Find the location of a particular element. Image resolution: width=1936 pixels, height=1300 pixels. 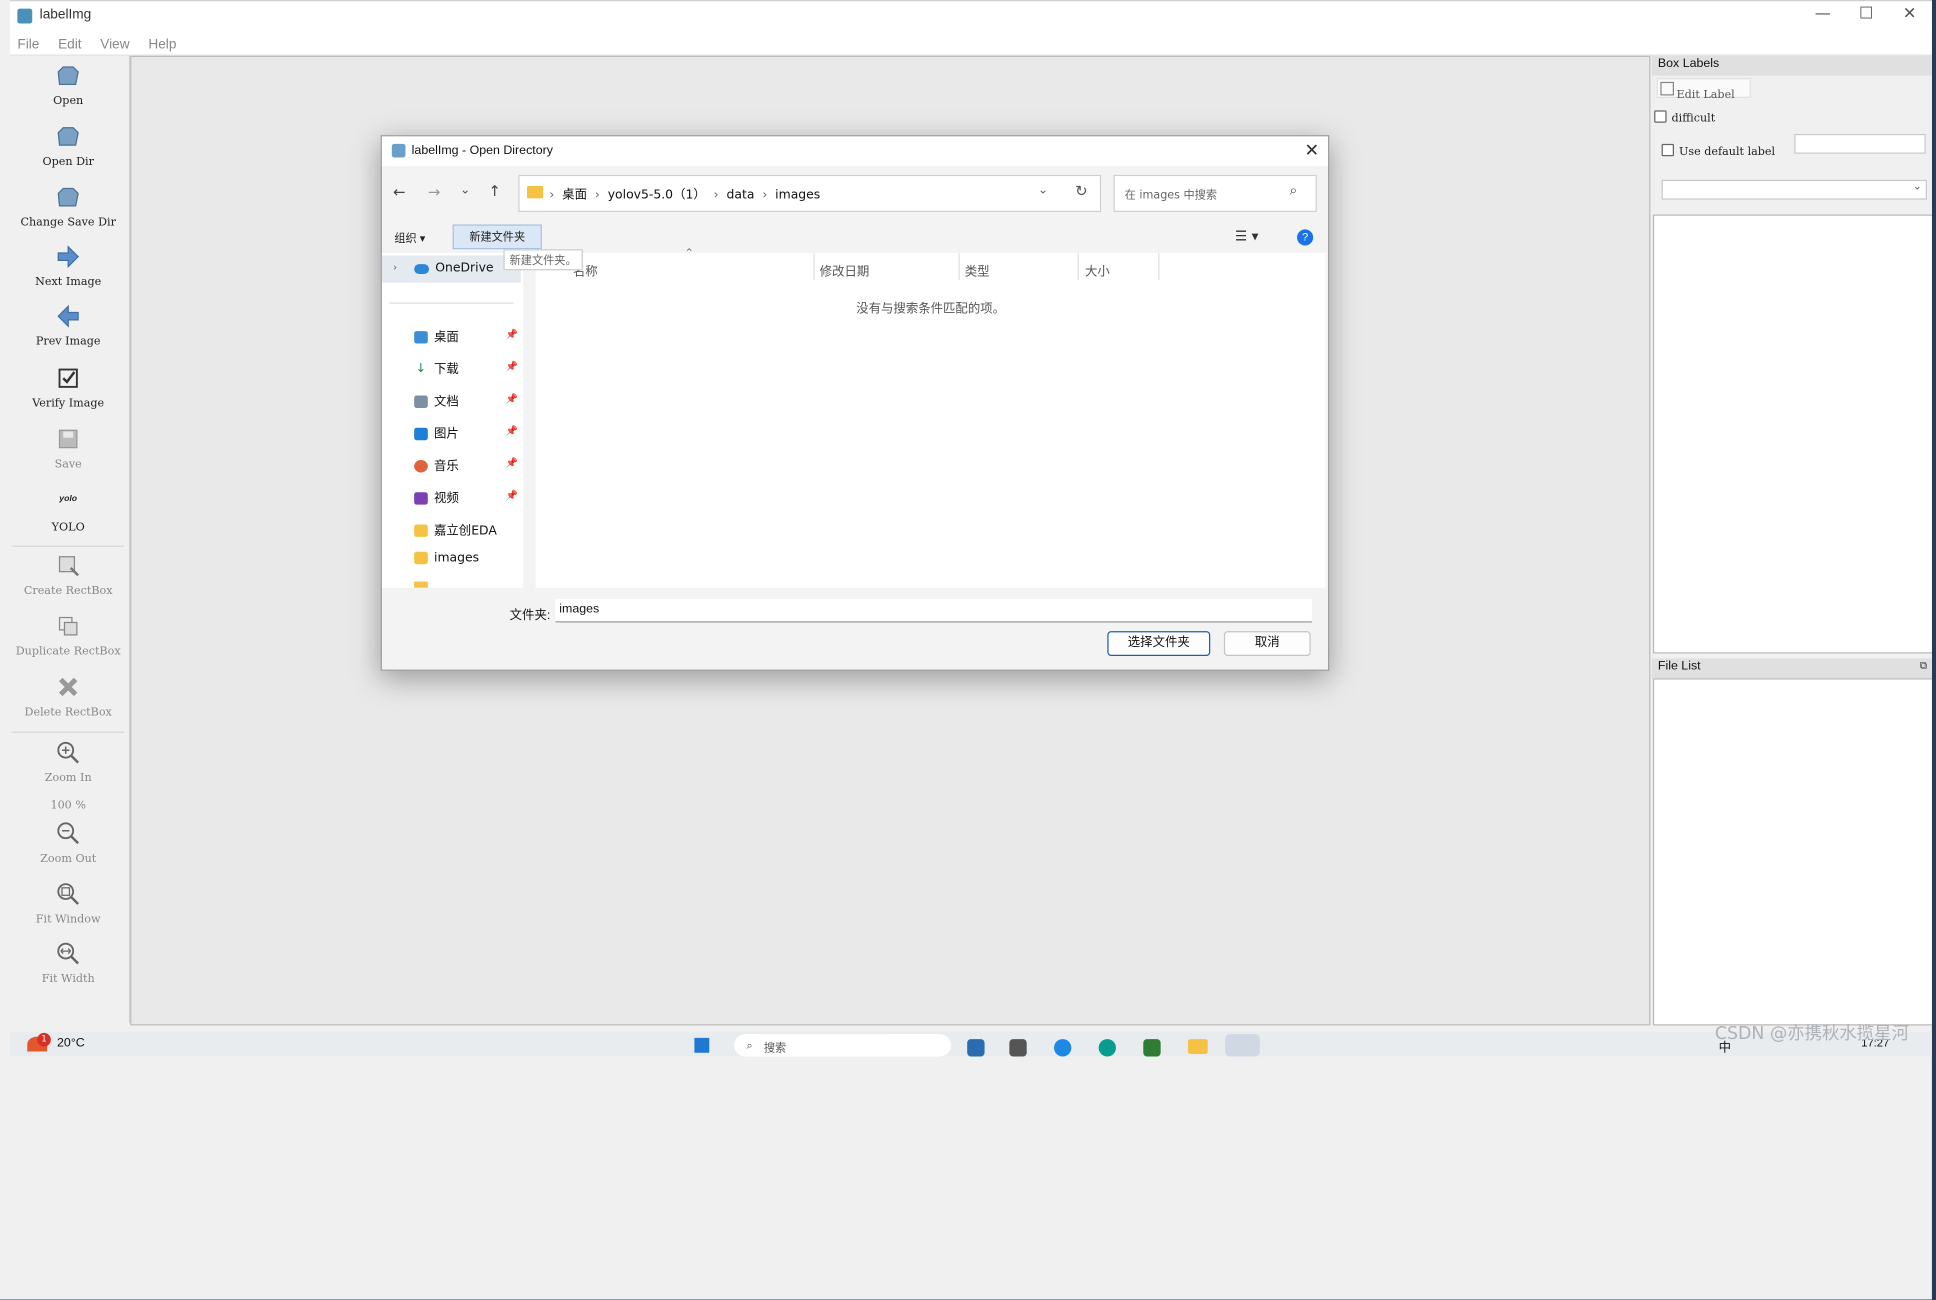

use-default-label-text: Use default label is located at coordinates (1727, 152).